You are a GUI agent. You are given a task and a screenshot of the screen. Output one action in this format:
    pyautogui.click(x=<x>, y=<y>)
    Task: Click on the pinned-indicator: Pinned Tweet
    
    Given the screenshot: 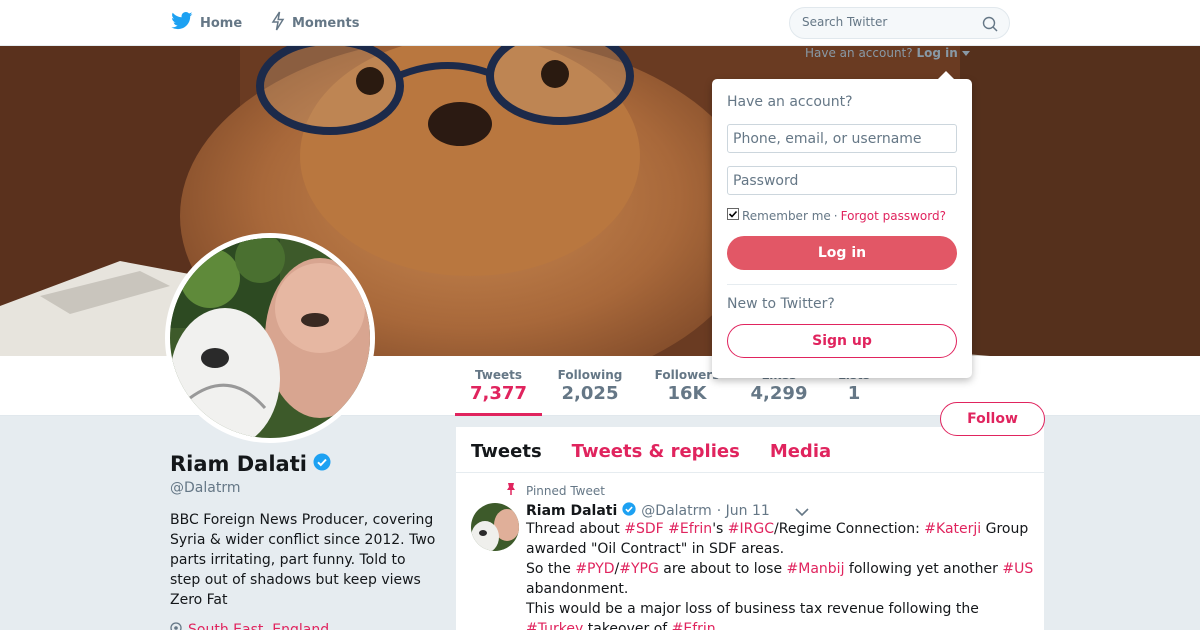 What is the action you would take?
    pyautogui.click(x=555, y=490)
    